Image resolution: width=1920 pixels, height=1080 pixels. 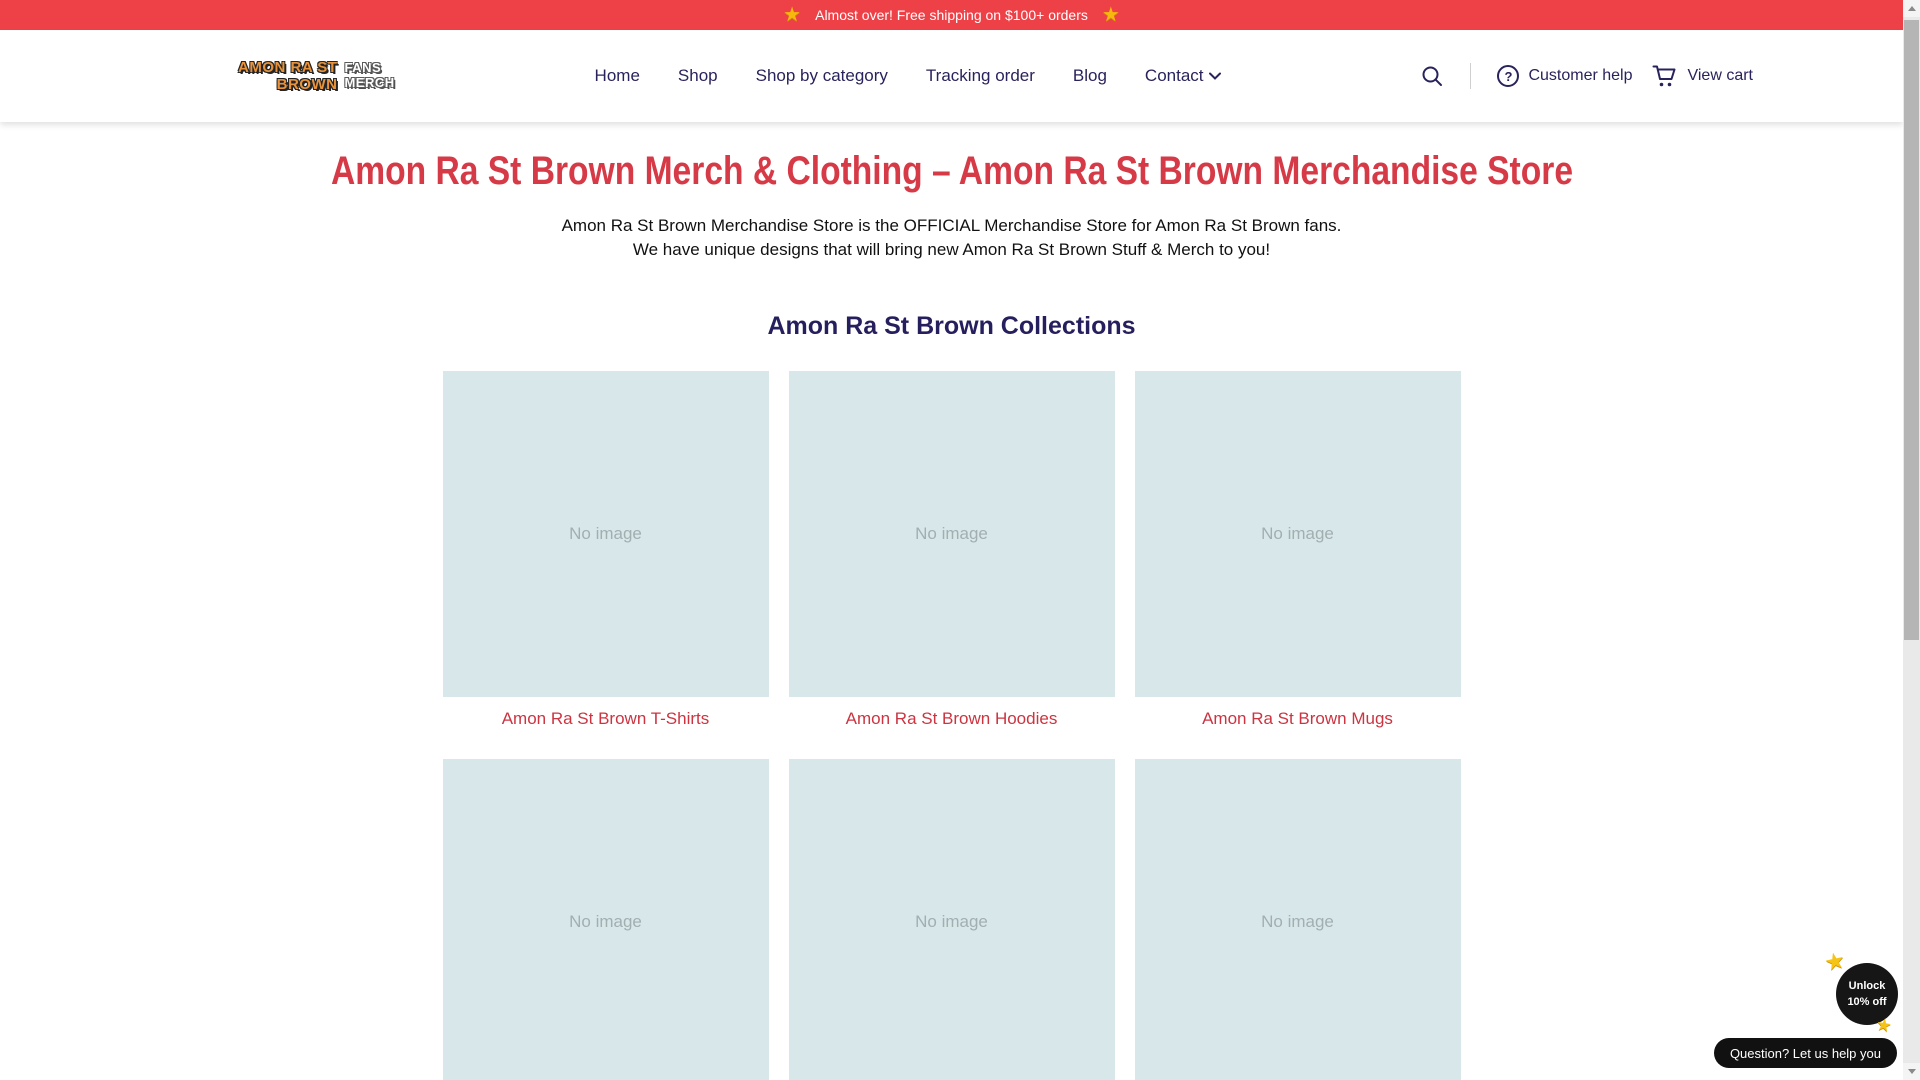 What do you see at coordinates (1471, 76) in the screenshot?
I see `header-divider` at bounding box center [1471, 76].